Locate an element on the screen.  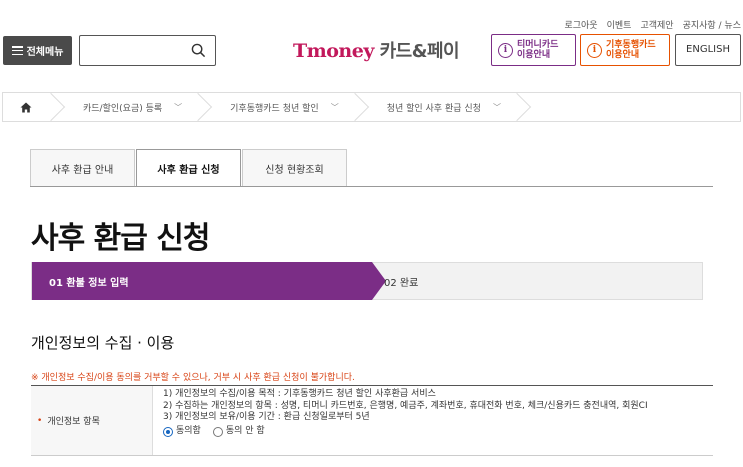
breadcrumb-item-youth-discount: 기후동행카드 청년 할인 ﹀ is located at coordinates (279, 107).